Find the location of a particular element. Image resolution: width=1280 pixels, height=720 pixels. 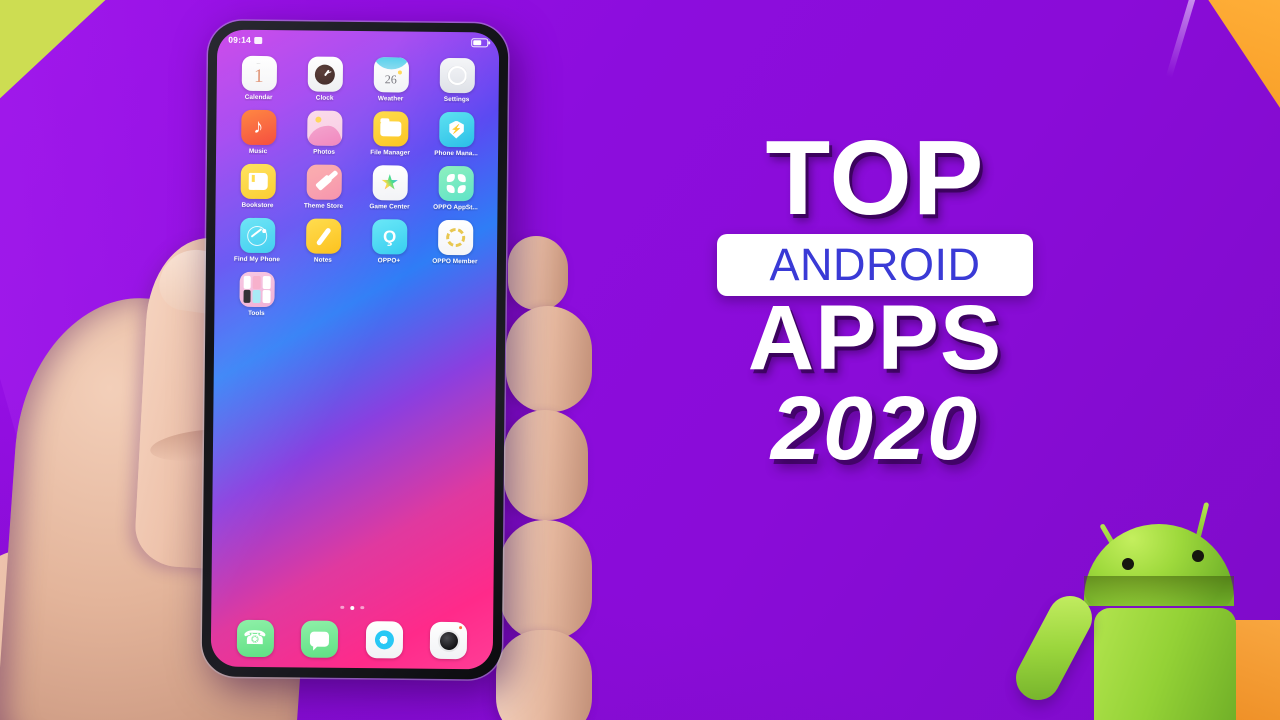

app-theme-store: Theme Store is located at coordinates (323, 187).